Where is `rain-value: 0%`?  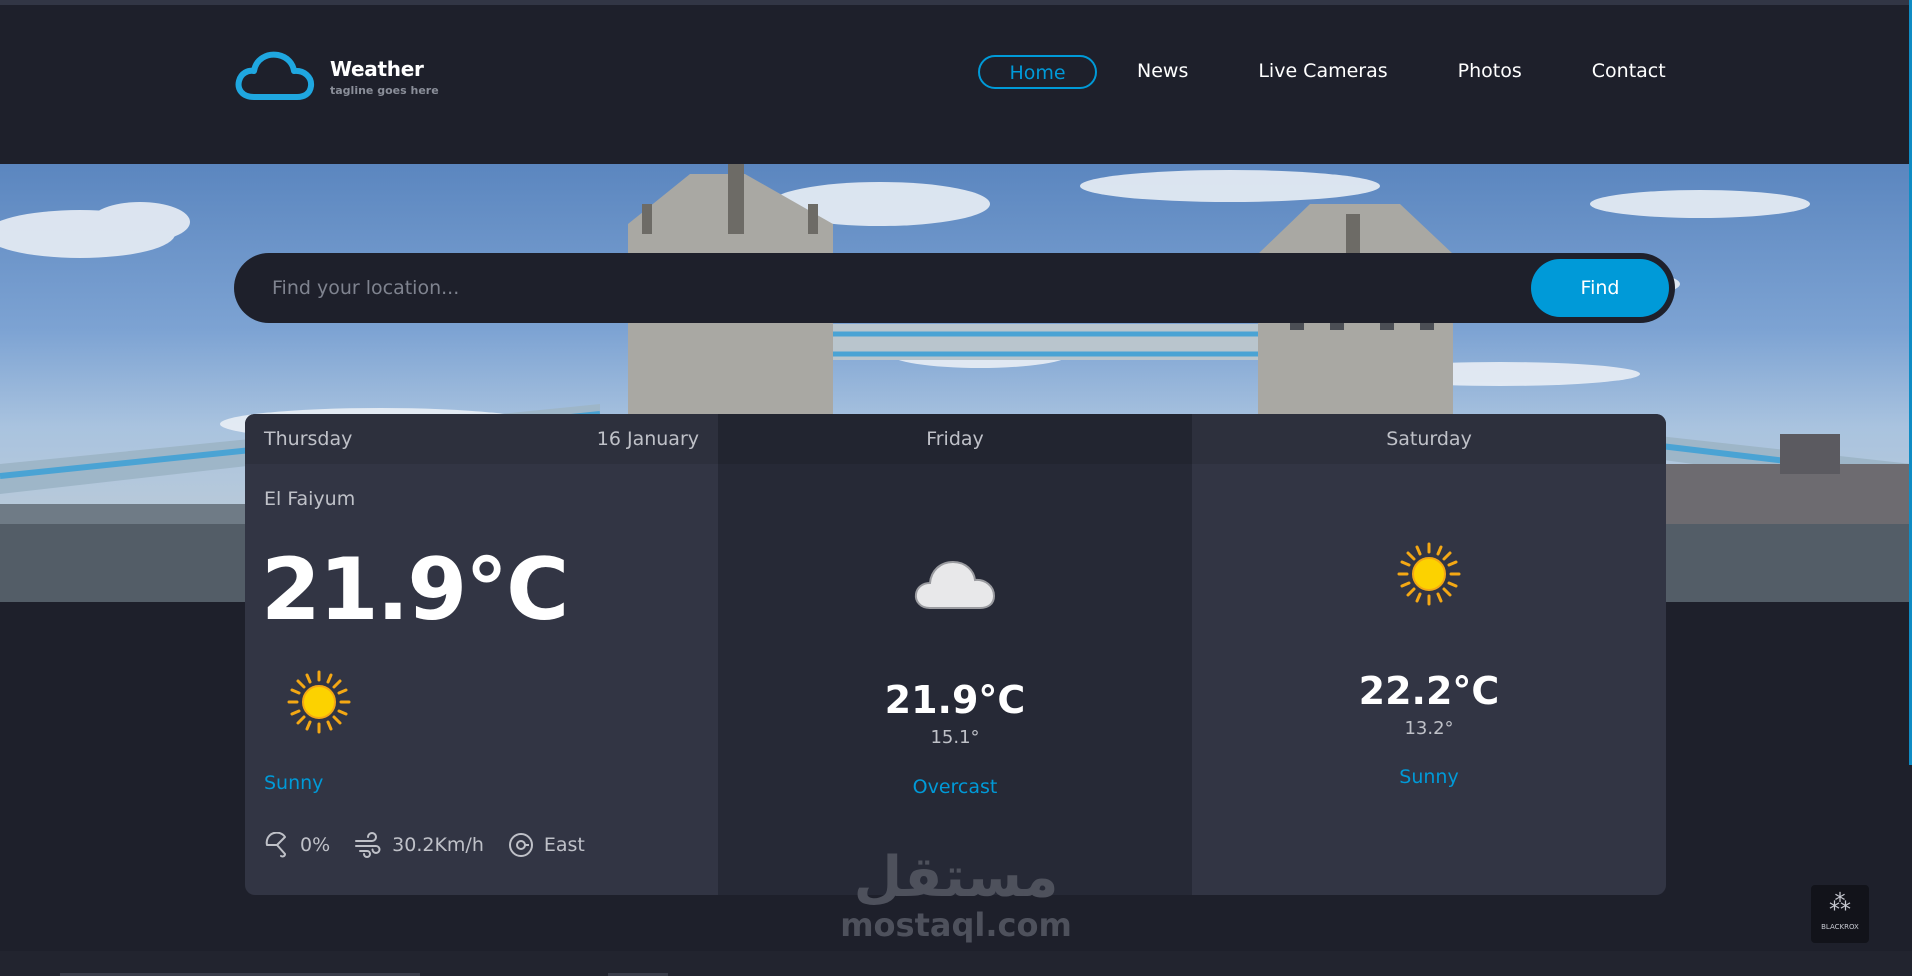
rain-value: 0% is located at coordinates (315, 845).